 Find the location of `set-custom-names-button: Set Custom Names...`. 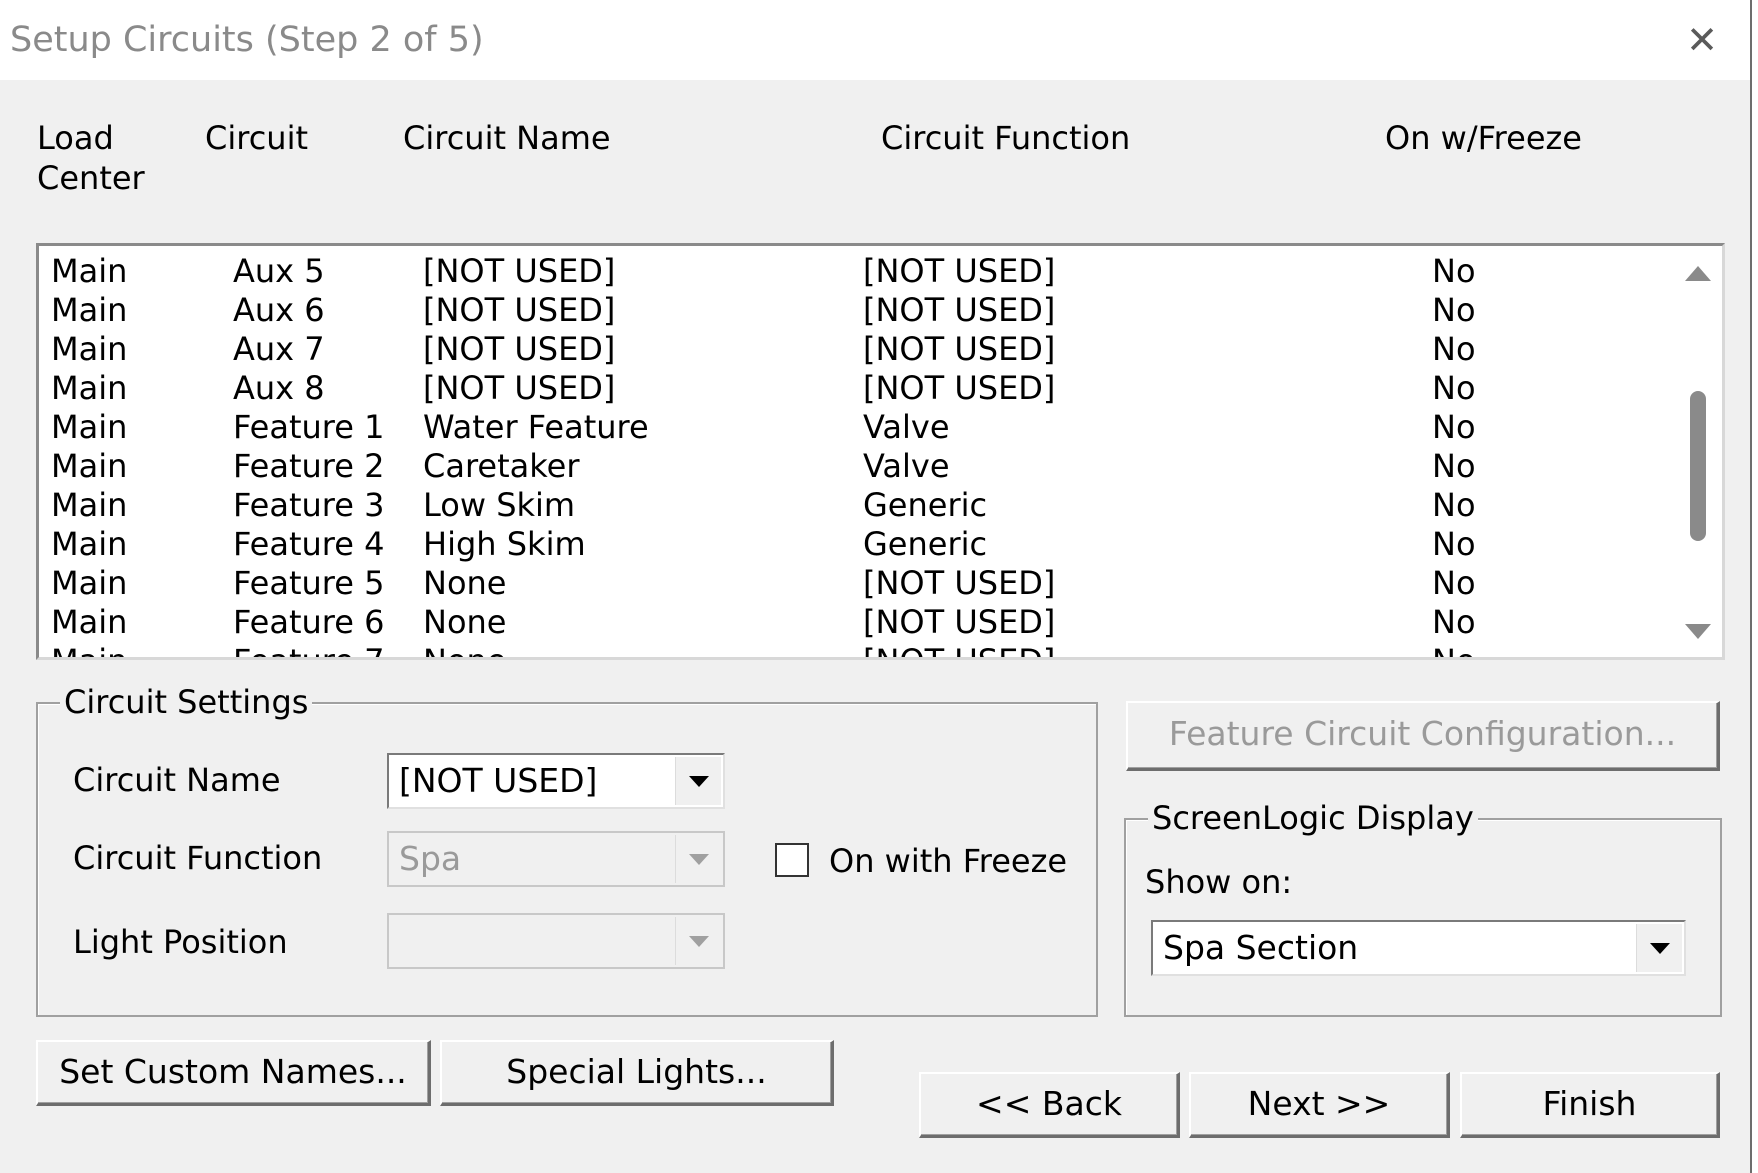

set-custom-names-button: Set Custom Names... is located at coordinates (233, 1073).